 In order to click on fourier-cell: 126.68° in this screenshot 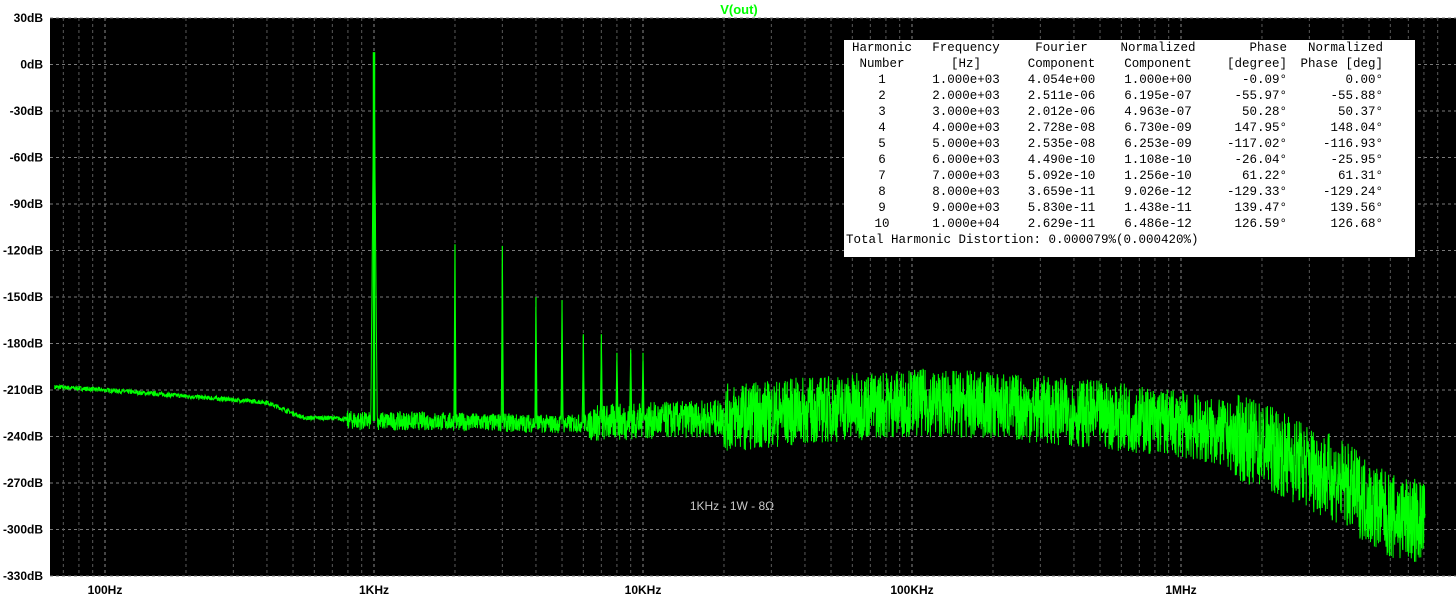, I will do `click(1356, 224)`.